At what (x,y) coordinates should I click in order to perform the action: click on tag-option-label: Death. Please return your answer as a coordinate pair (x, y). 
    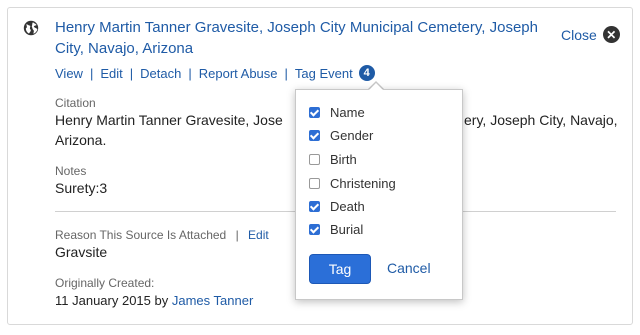
    Looking at the image, I should click on (347, 206).